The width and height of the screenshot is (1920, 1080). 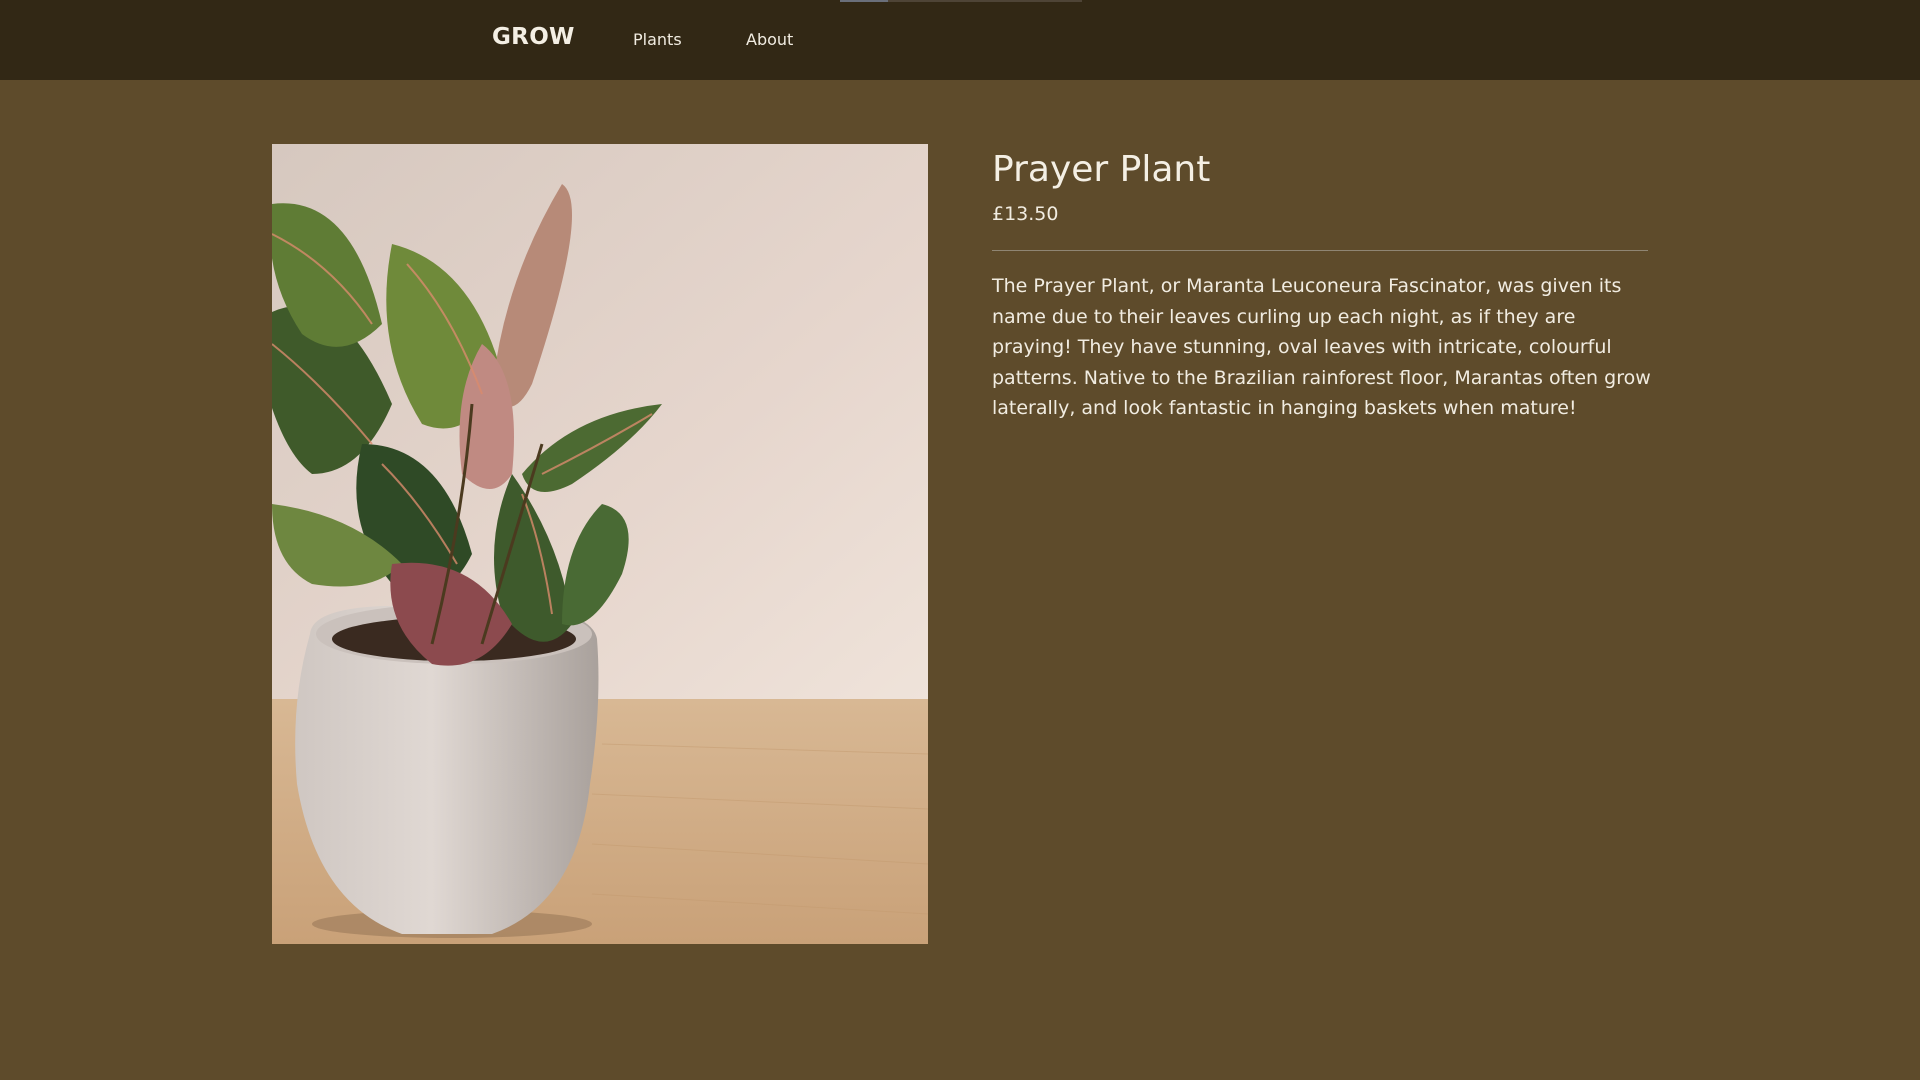 What do you see at coordinates (961, 1) in the screenshot?
I see `loading-indicator` at bounding box center [961, 1].